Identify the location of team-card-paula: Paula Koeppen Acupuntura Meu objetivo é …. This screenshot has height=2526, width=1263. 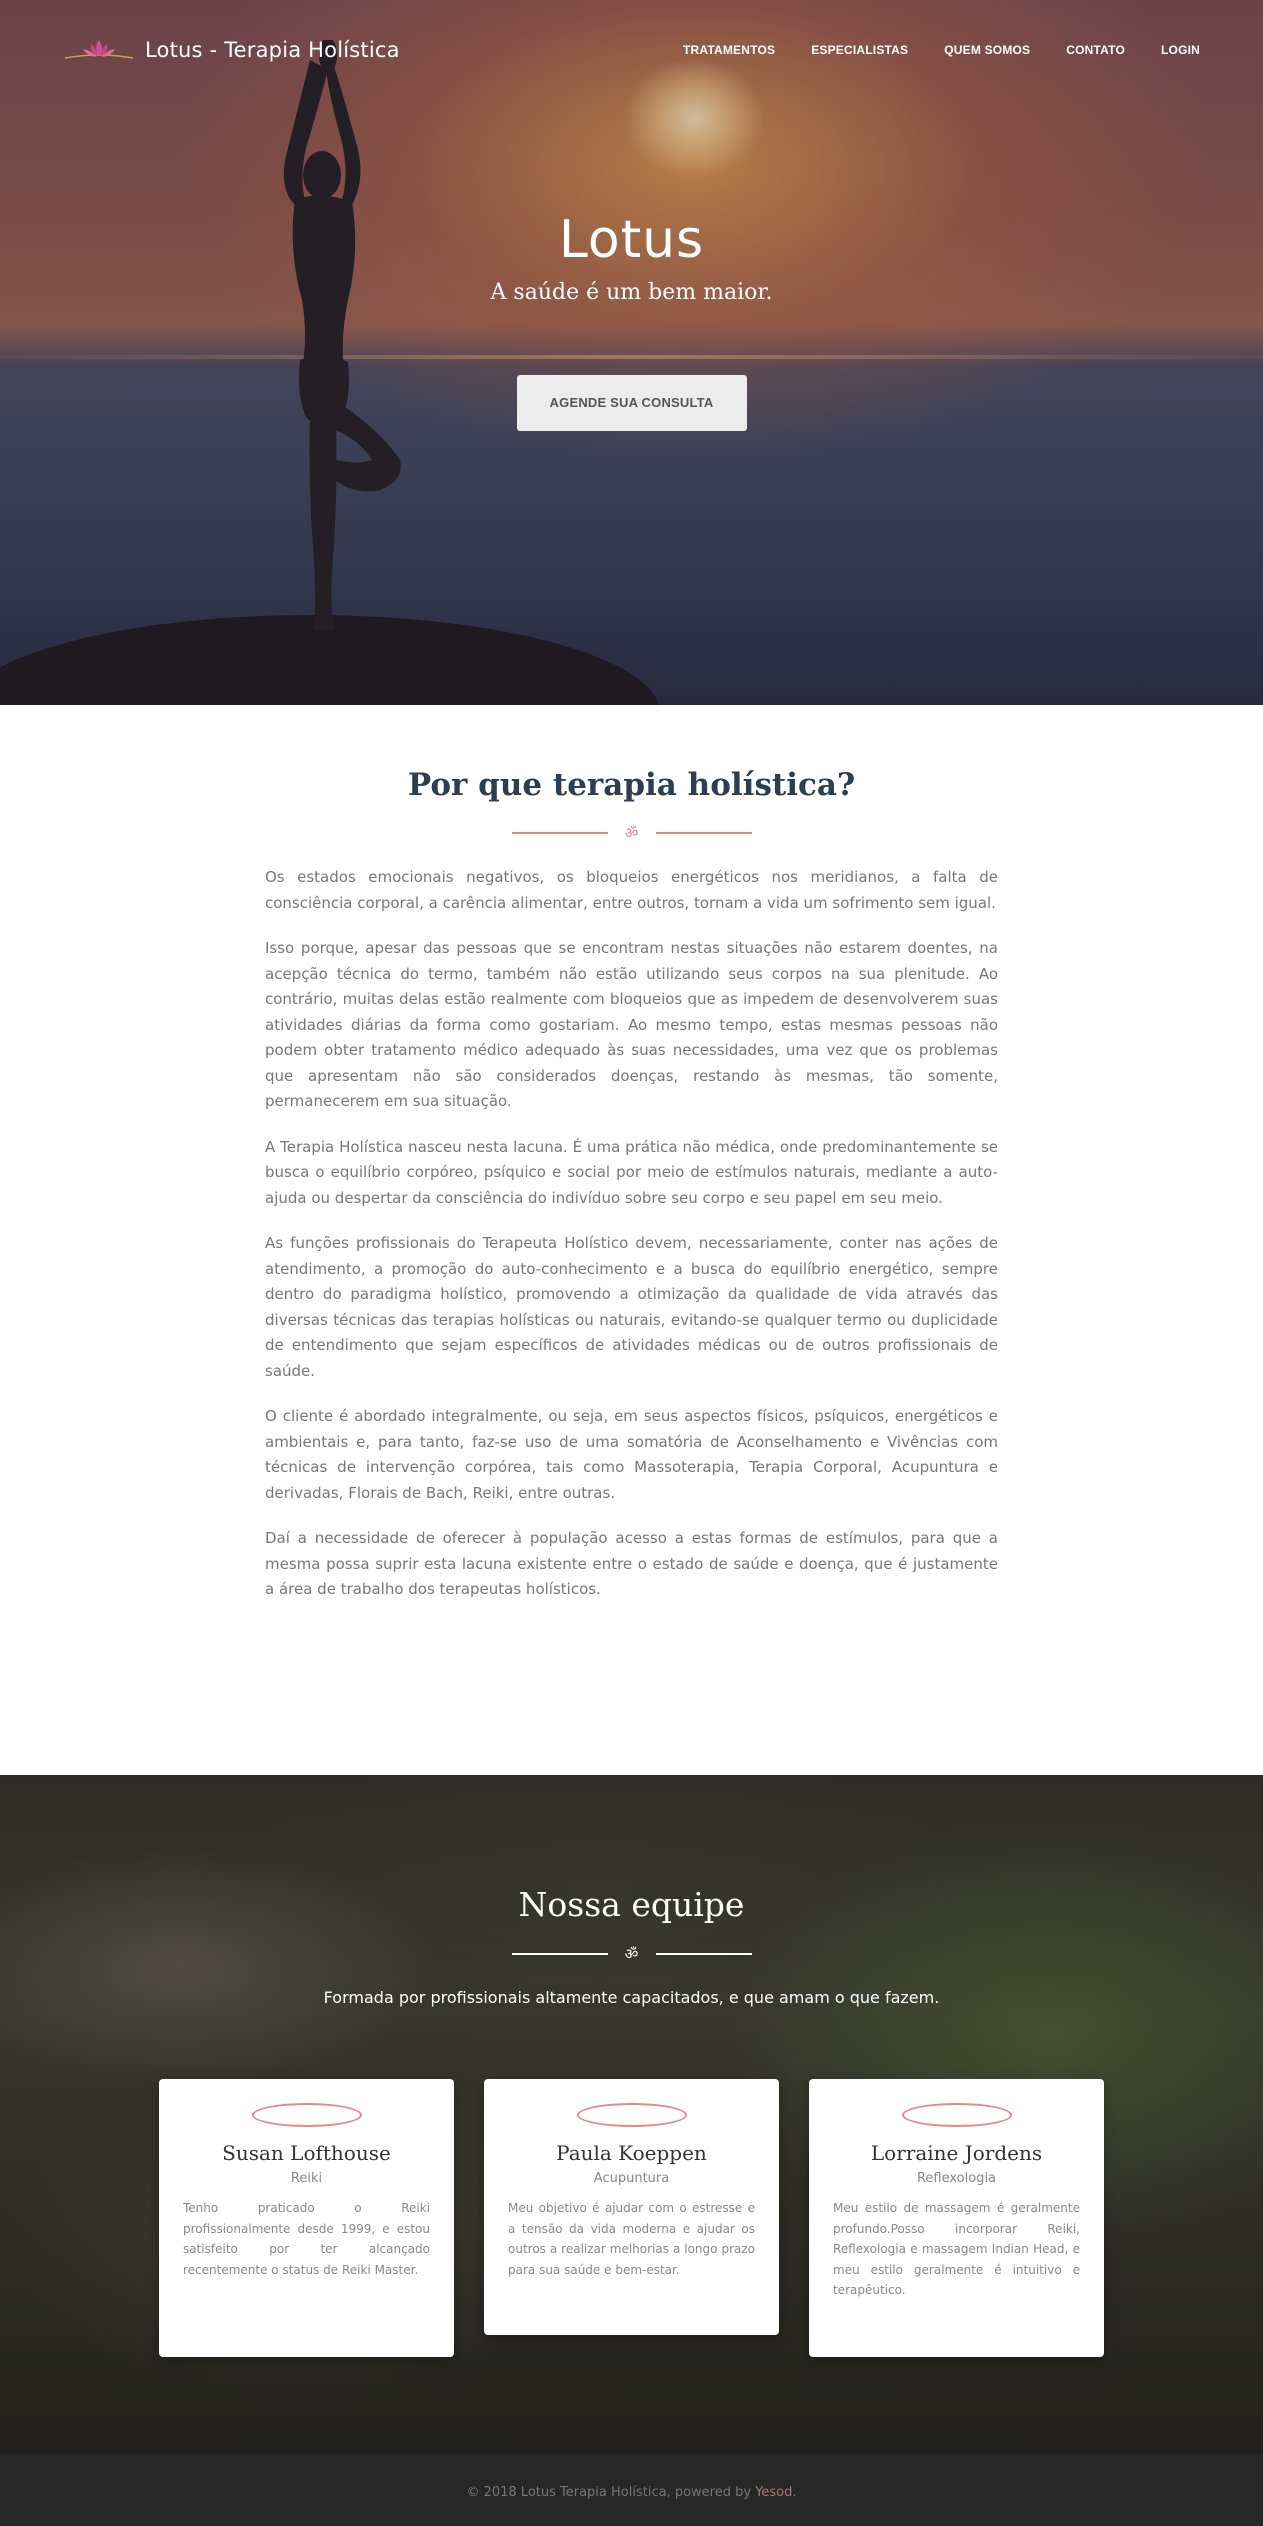
(631, 2207).